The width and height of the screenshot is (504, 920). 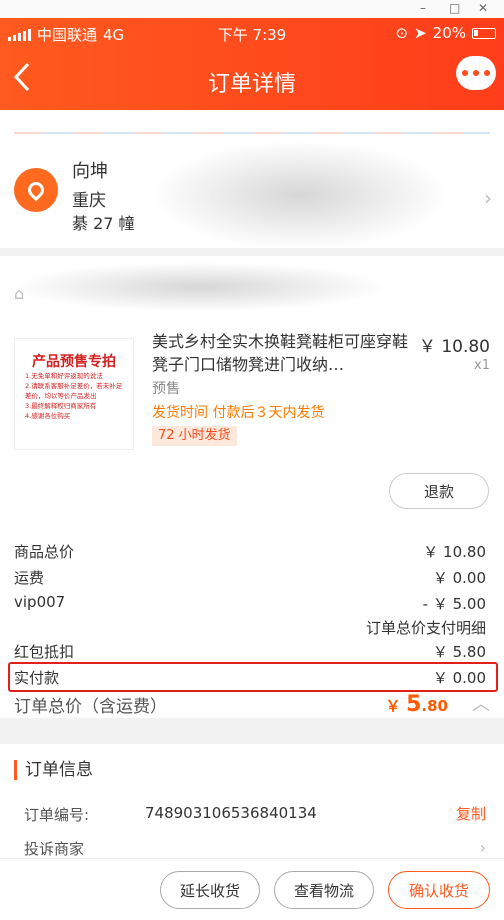 What do you see at coordinates (471, 813) in the screenshot?
I see `copy-button: 复制` at bounding box center [471, 813].